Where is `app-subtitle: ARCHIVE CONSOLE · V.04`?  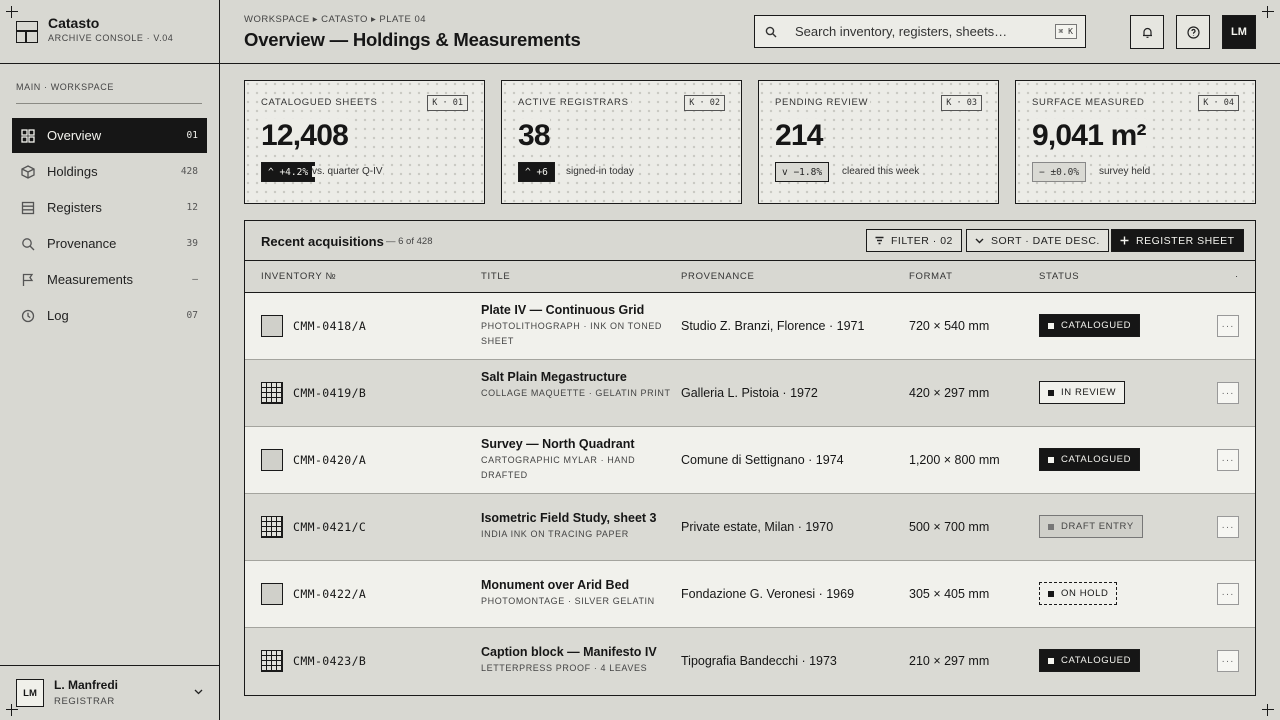 app-subtitle: ARCHIVE CONSOLE · V.04 is located at coordinates (111, 38).